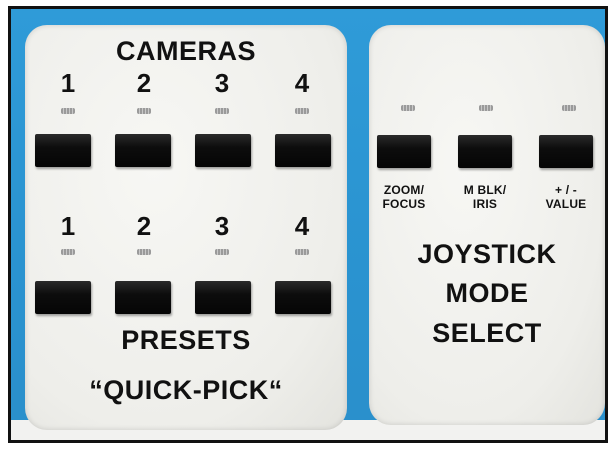 This screenshot has height=449, width=615. Describe the element at coordinates (68, 83) in the screenshot. I see `camera-number-1: 1` at that location.